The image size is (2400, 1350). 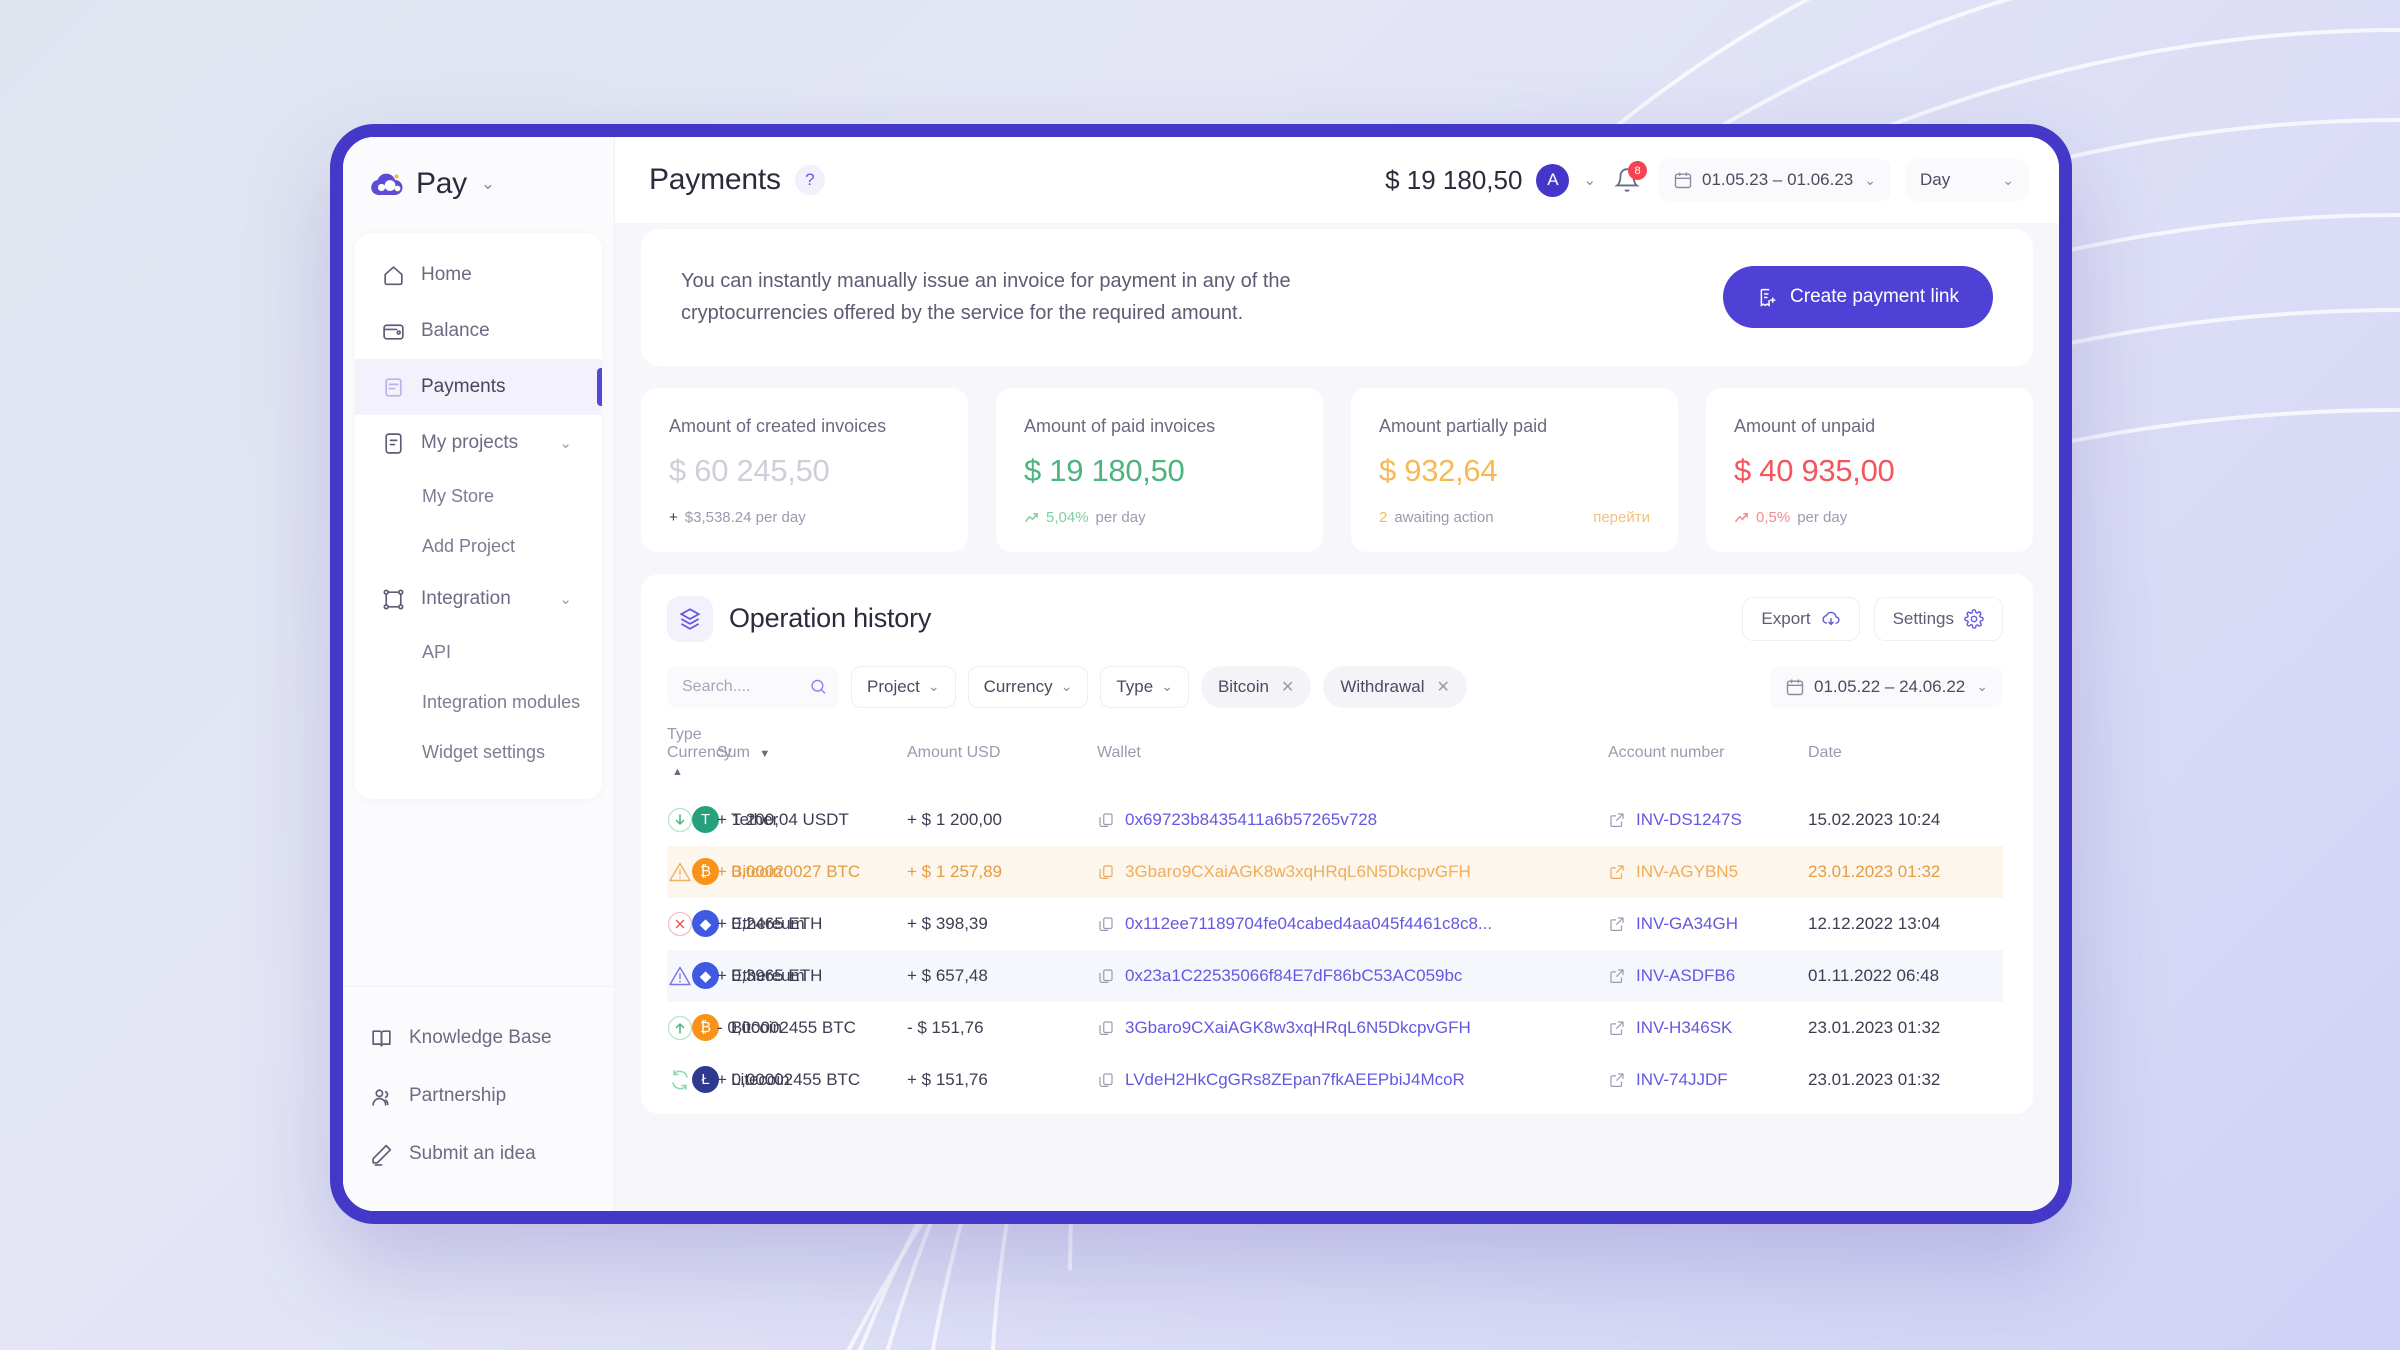 What do you see at coordinates (745, 686) in the screenshot?
I see `search-input` at bounding box center [745, 686].